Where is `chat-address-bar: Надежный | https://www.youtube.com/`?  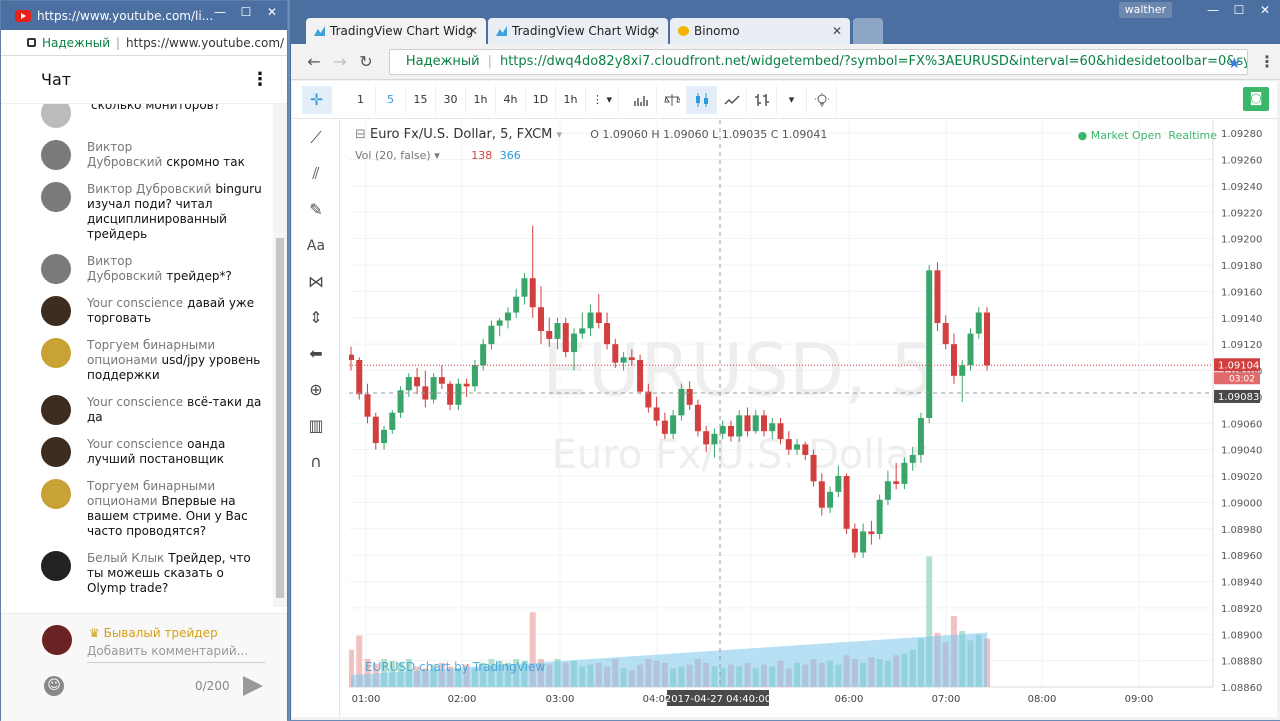
chat-address-bar: Надежный | https://www.youtube.com/ is located at coordinates (144, 43).